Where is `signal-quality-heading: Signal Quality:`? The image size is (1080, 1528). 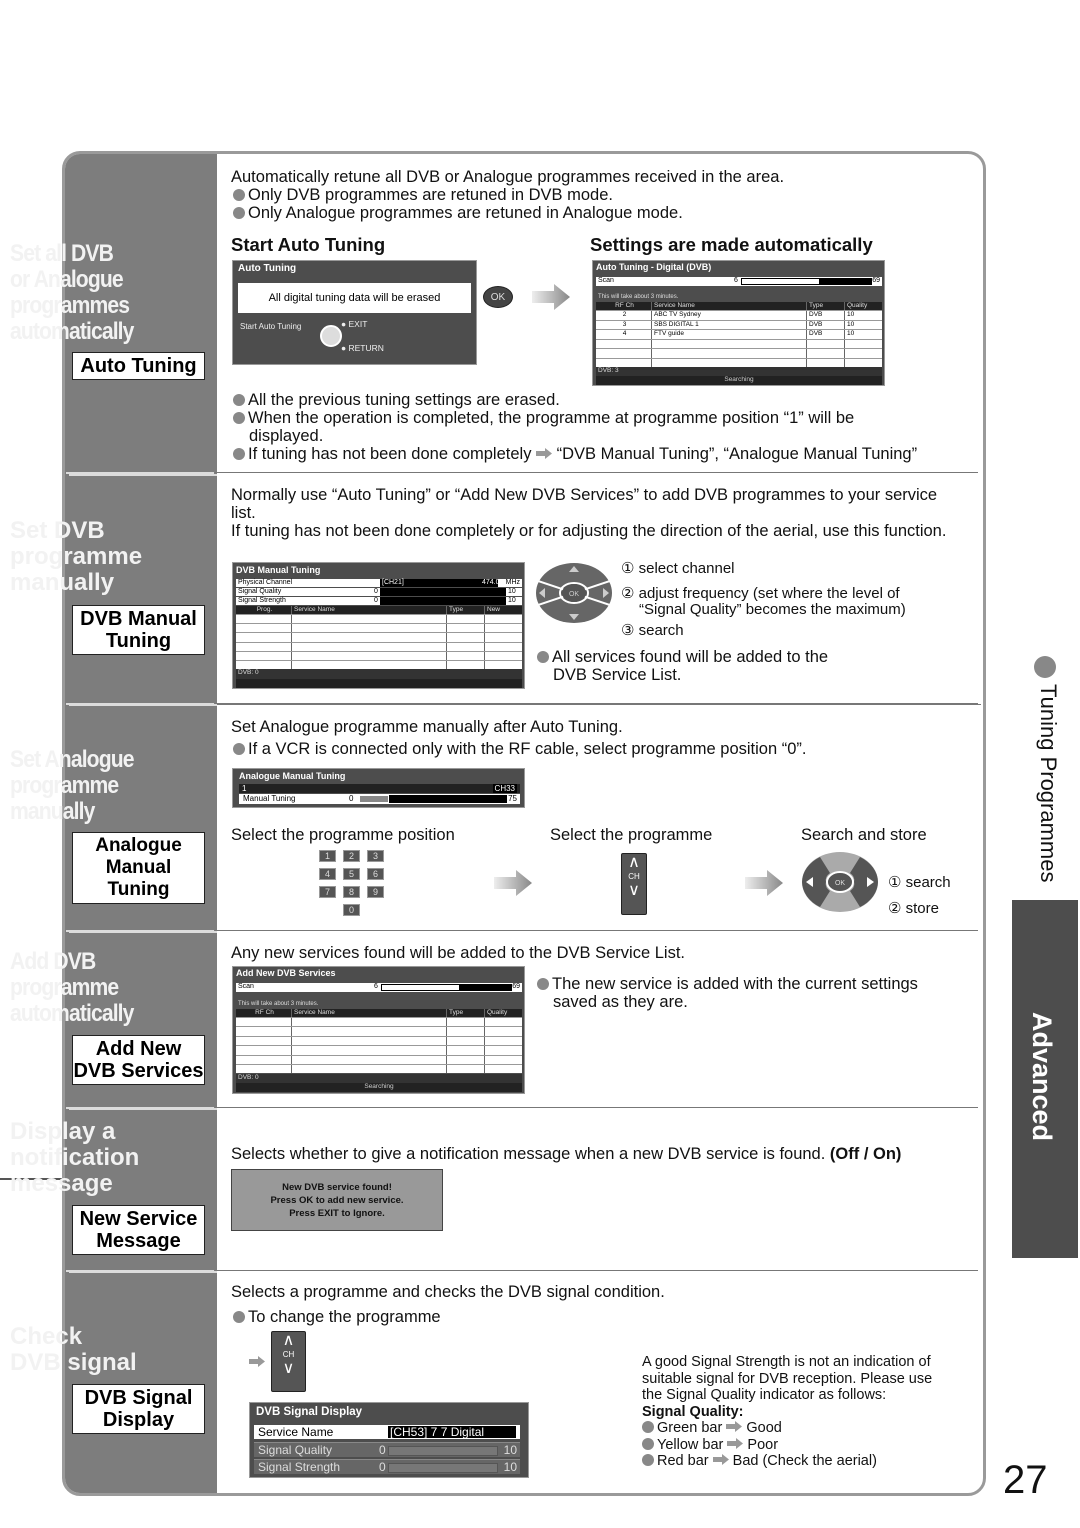
signal-quality-heading: Signal Quality: is located at coordinates (693, 1411).